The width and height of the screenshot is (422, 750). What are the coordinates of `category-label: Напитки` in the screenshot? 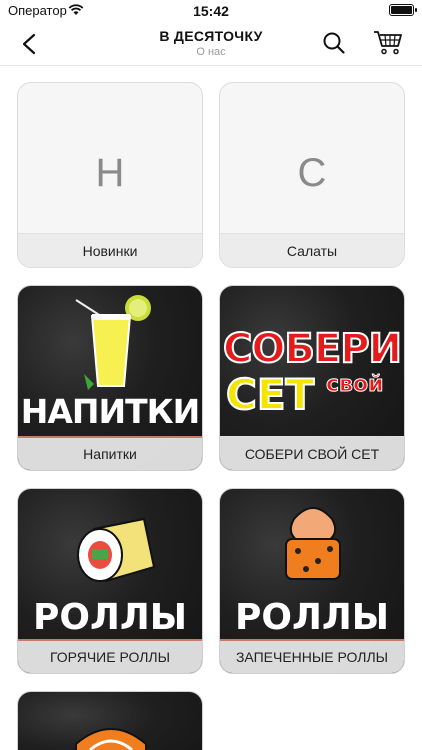 It's located at (110, 453).